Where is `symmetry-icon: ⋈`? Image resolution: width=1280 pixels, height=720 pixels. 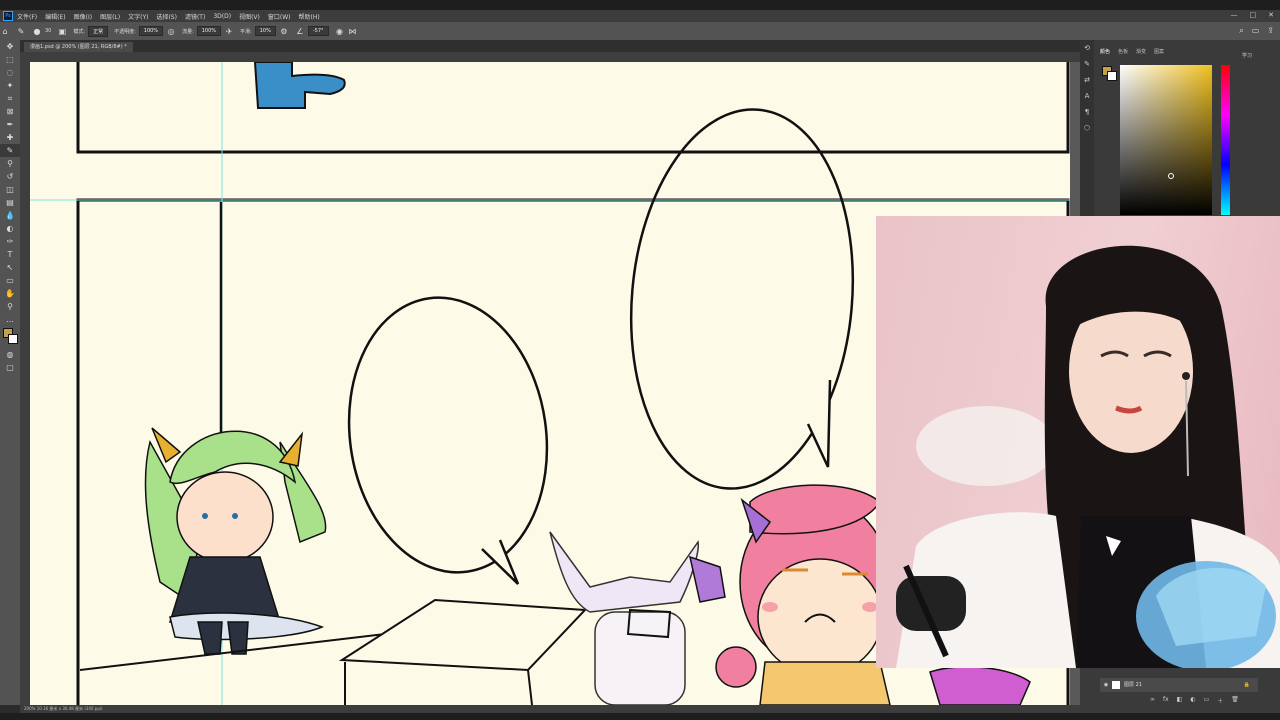 symmetry-icon: ⋈ is located at coordinates (353, 31).